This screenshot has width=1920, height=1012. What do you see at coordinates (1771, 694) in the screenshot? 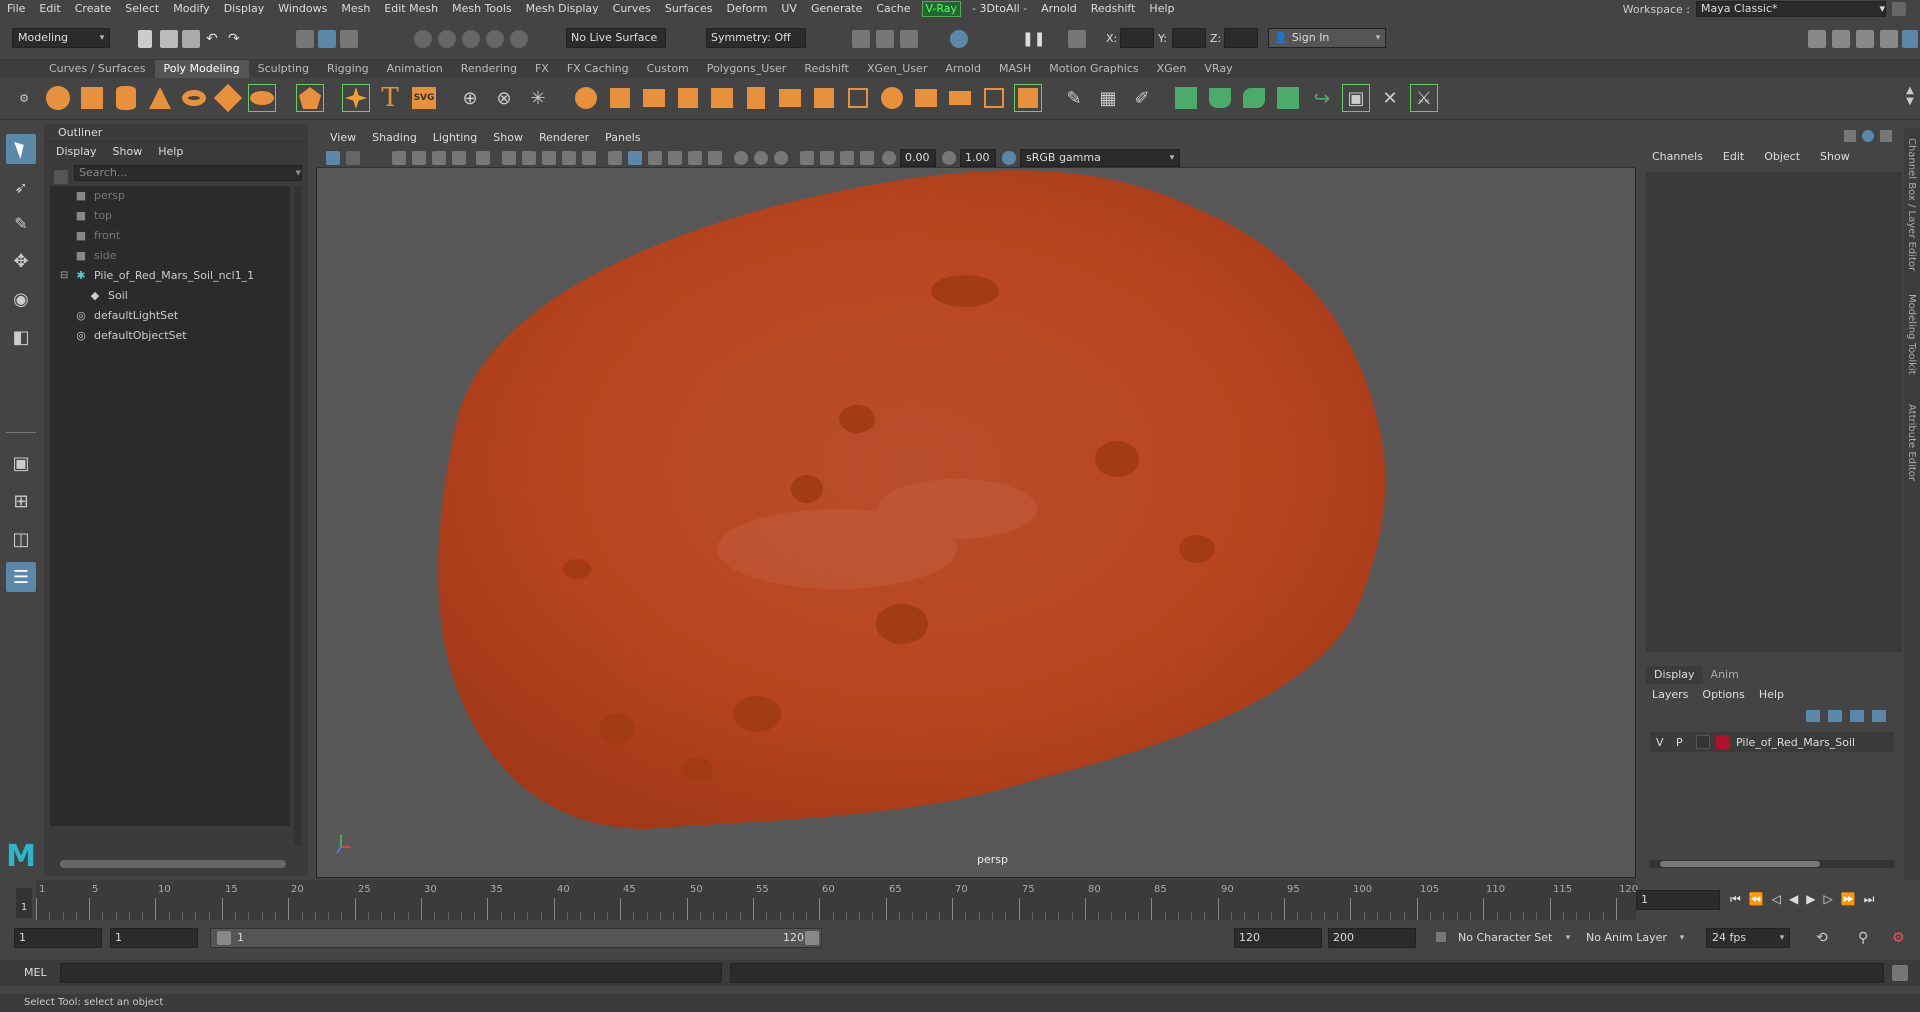
I see `layer-menu-help: Help` at bounding box center [1771, 694].